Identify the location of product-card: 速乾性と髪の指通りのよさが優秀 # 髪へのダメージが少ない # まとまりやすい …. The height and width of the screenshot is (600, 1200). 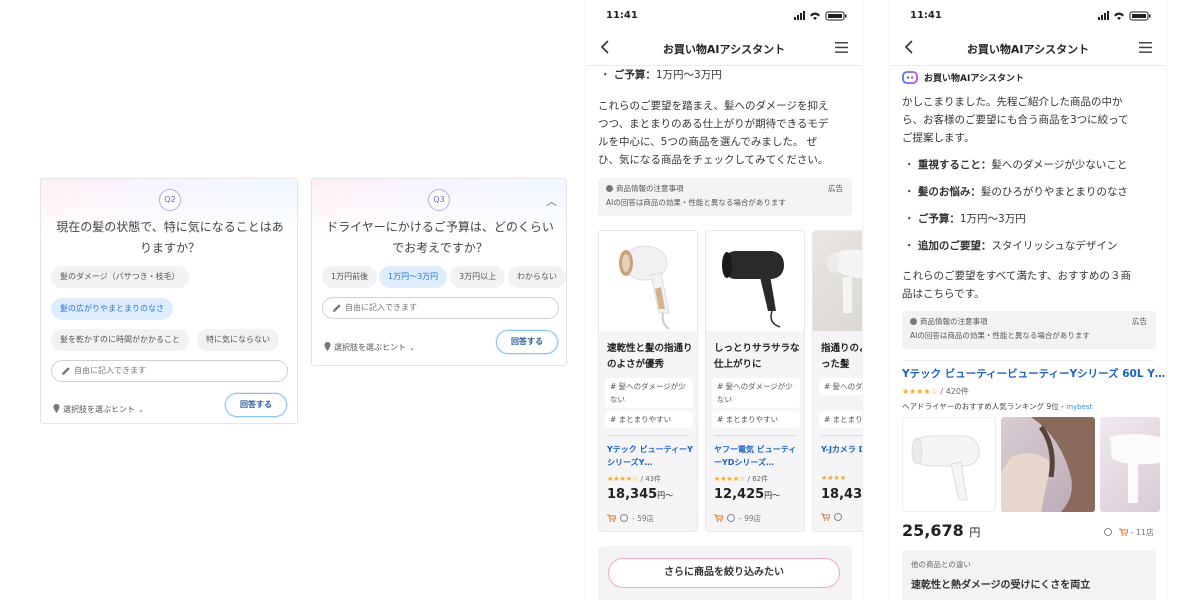
(648, 381).